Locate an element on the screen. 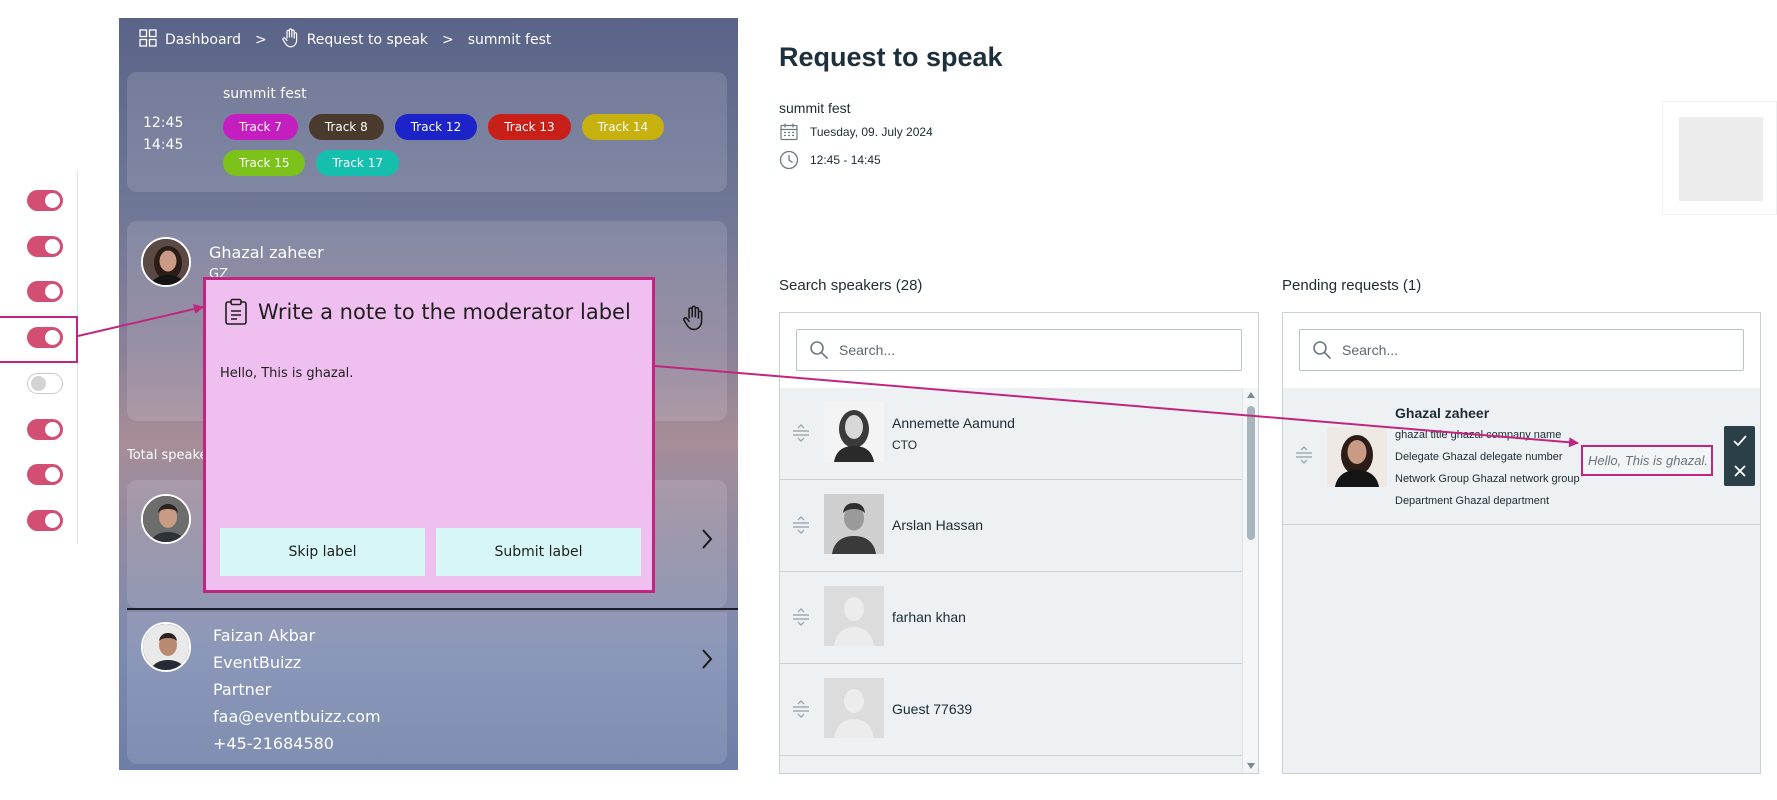 The width and height of the screenshot is (1777, 800). request-photo is located at coordinates (1357, 457).